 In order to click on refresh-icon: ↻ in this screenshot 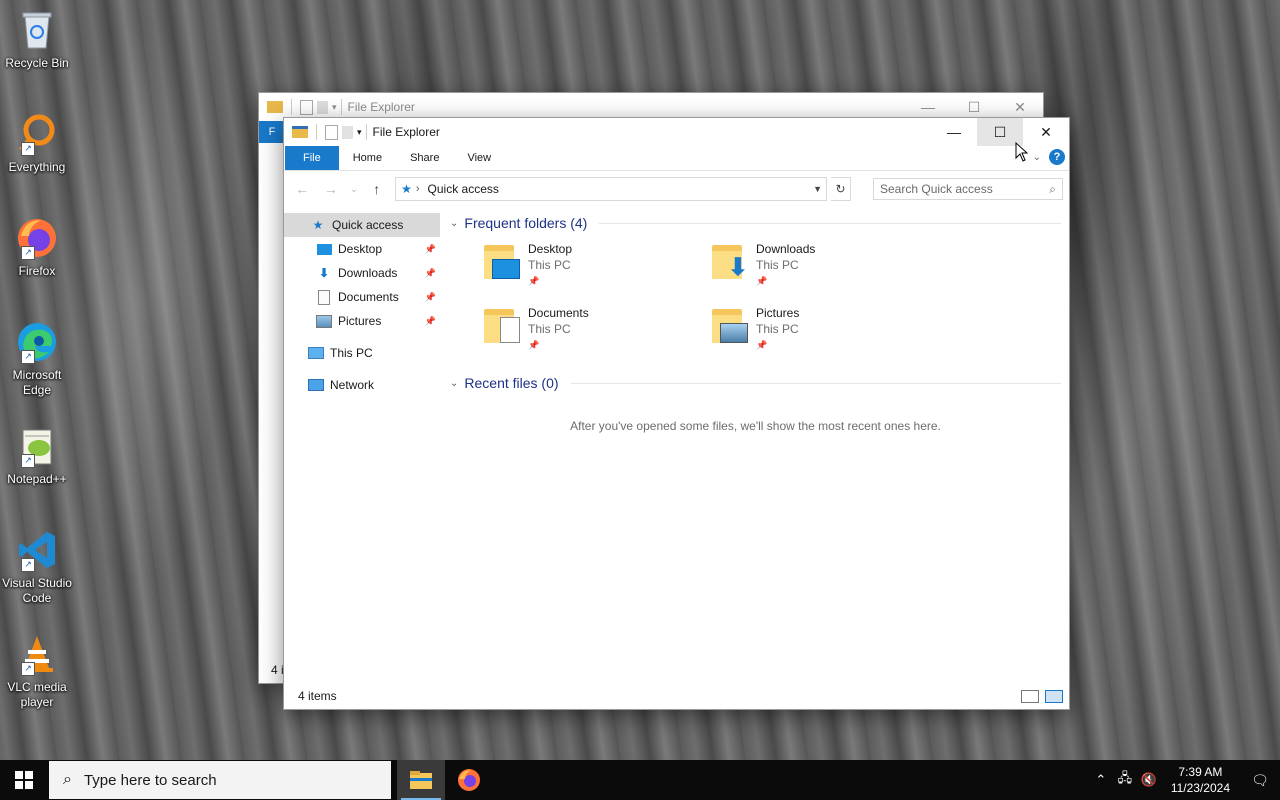, I will do `click(840, 189)`.